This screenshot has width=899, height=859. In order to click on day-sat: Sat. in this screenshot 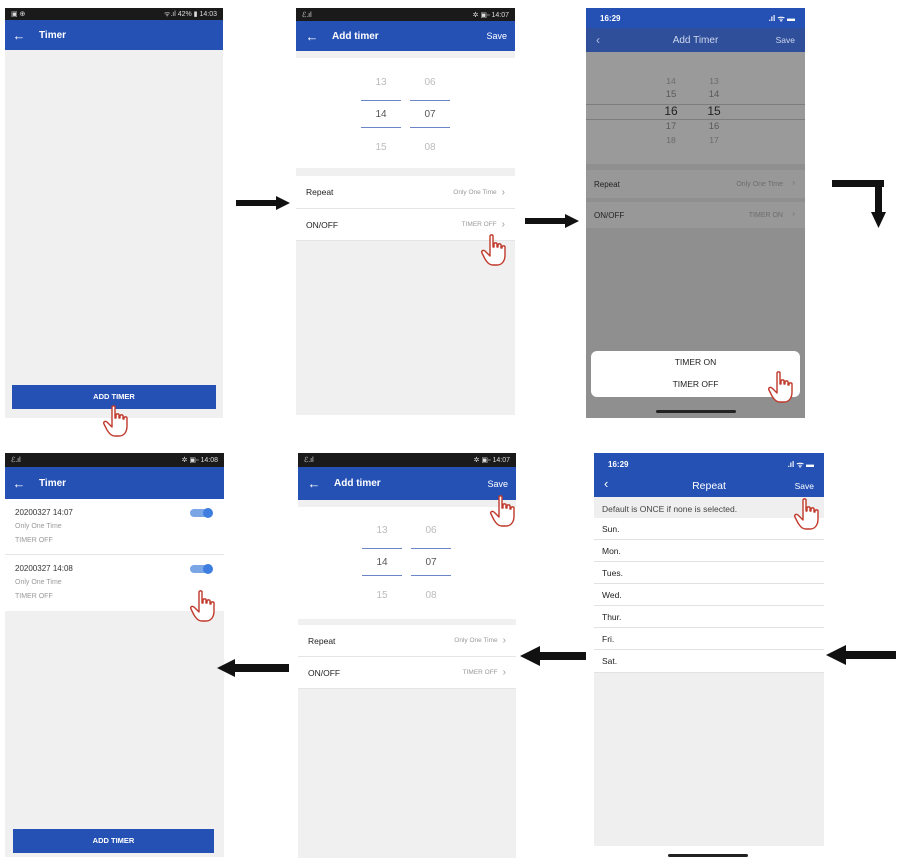, I will do `click(709, 661)`.